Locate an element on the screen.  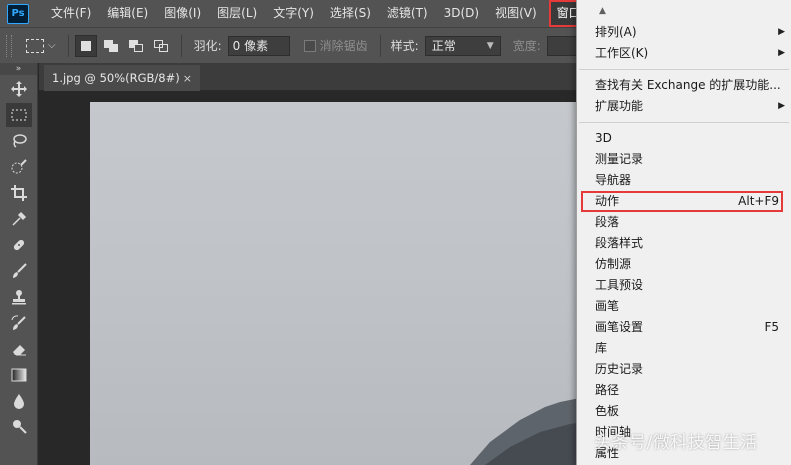
menu-item-label: 导航器 is located at coordinates (613, 180).